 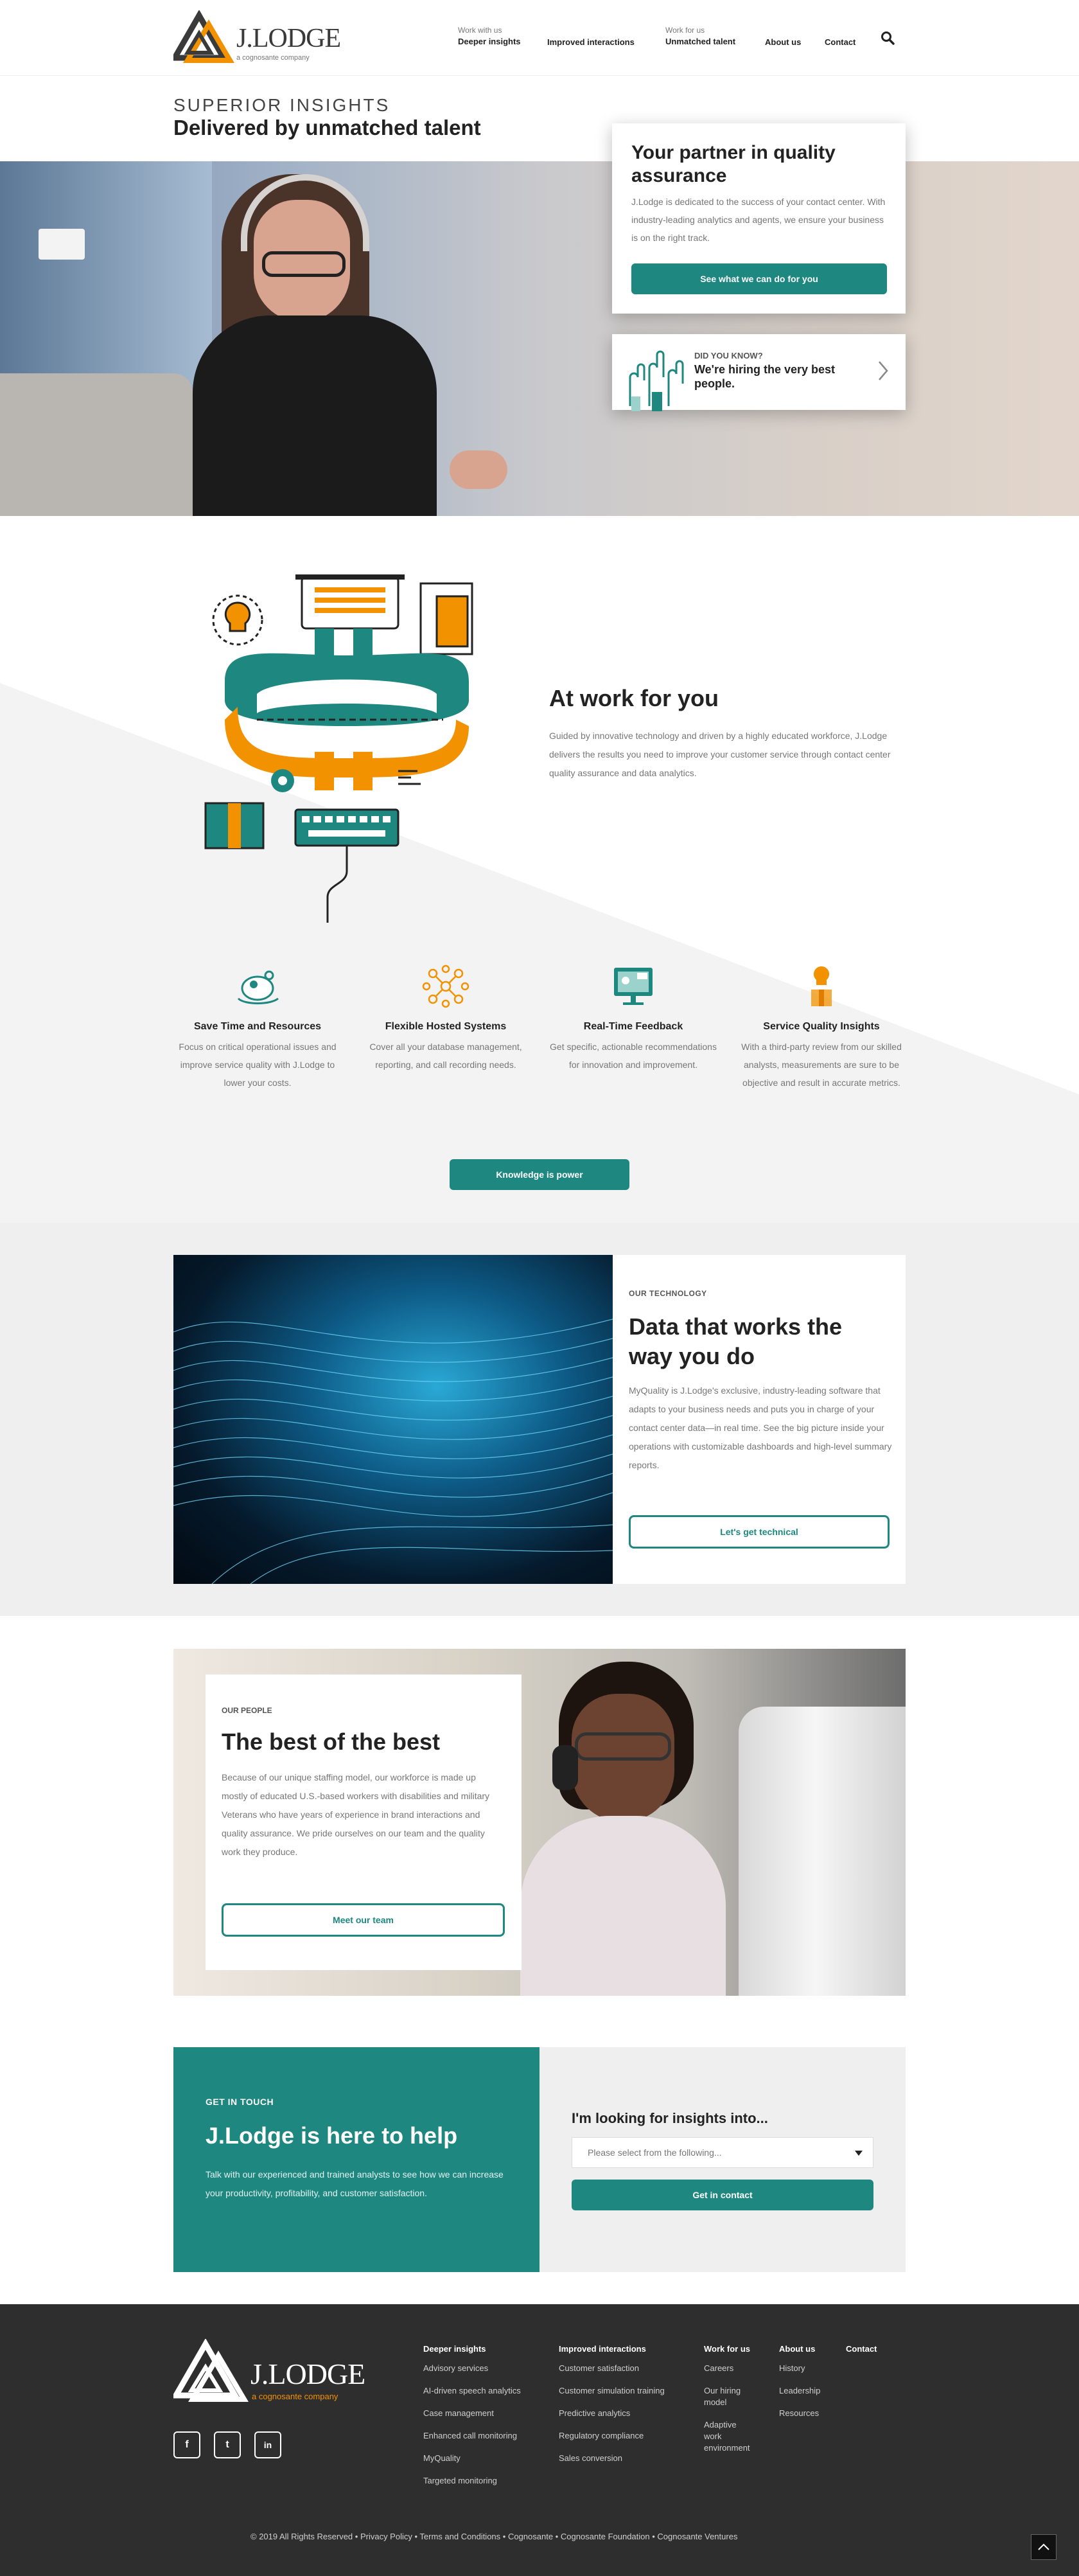 I want to click on logo: J.LODGE a cognosante company, so click(x=256, y=37).